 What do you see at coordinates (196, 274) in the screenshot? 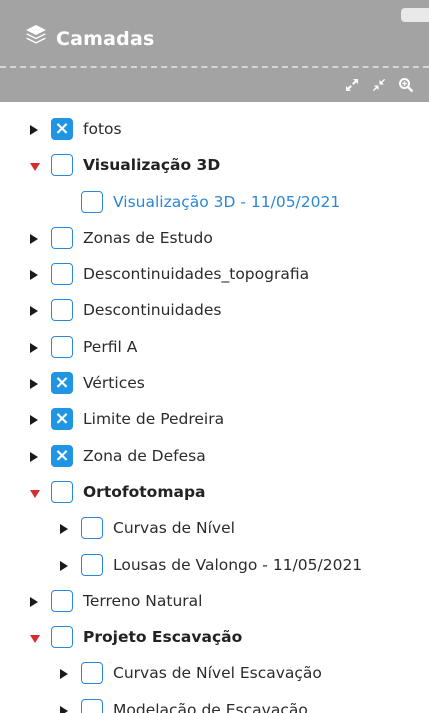
I see `layer-label: Descontinuidades_topografia` at bounding box center [196, 274].